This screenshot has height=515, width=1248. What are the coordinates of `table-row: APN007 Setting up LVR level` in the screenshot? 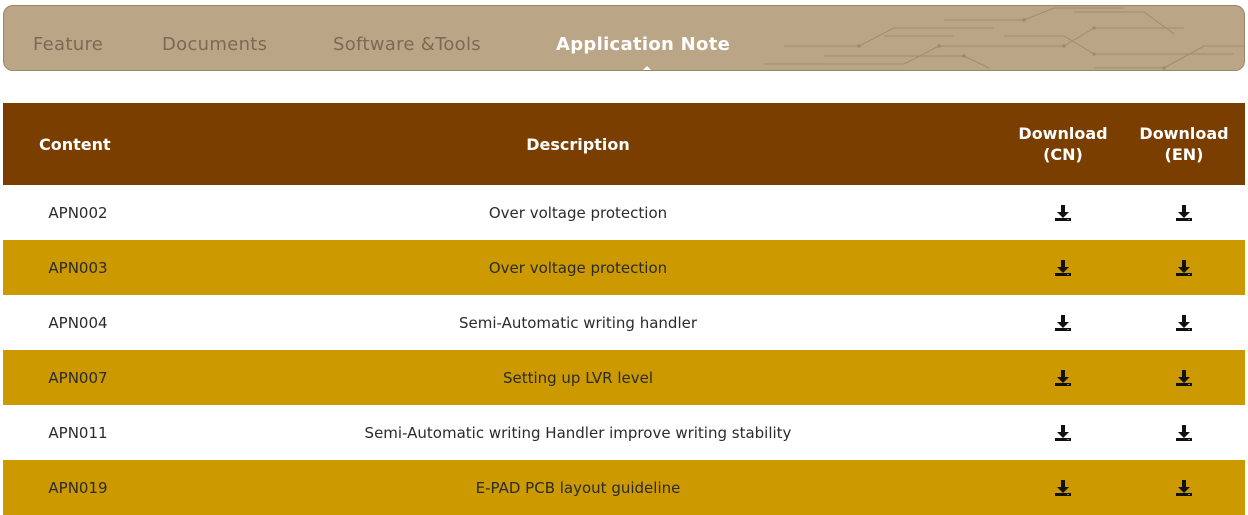 It's located at (624, 377).